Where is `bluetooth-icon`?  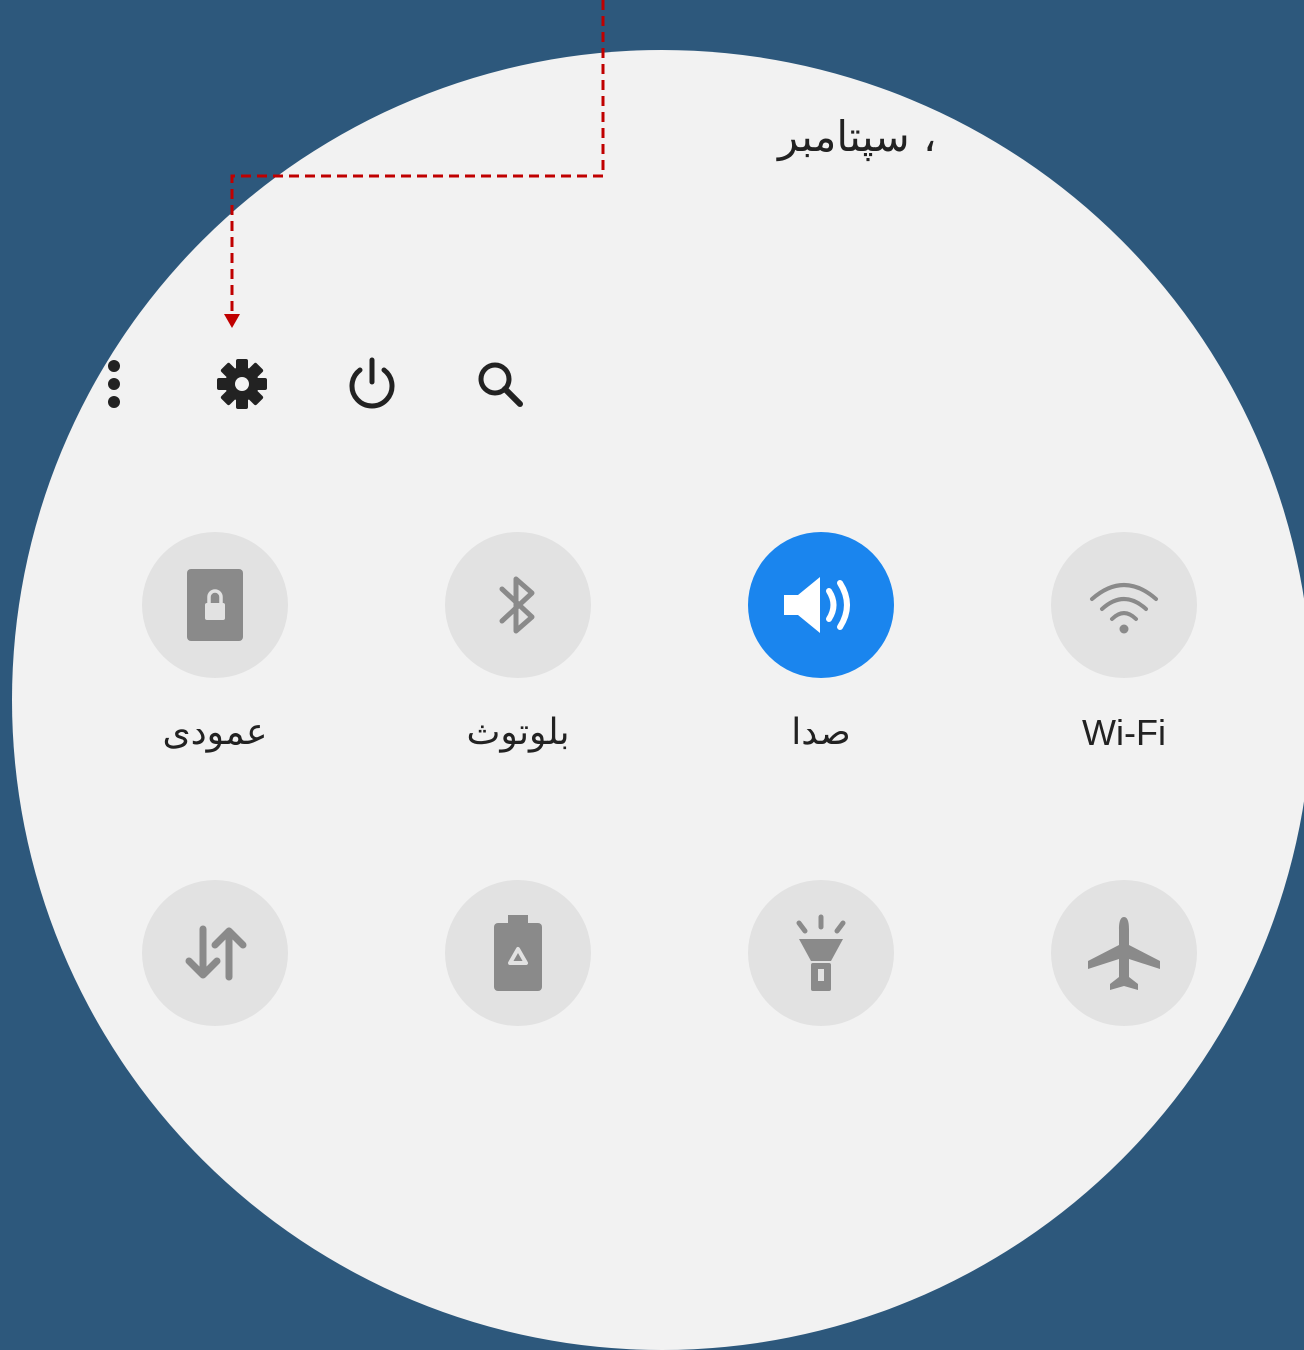 bluetooth-icon is located at coordinates (517, 605).